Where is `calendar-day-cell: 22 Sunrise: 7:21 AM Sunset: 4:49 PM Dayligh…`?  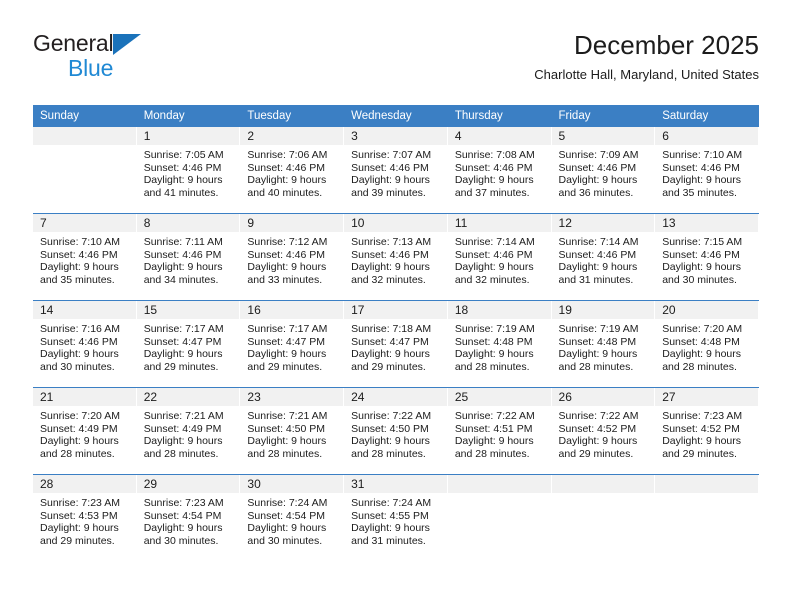 calendar-day-cell: 22 Sunrise: 7:21 AM Sunset: 4:49 PM Dayligh… is located at coordinates (188, 431).